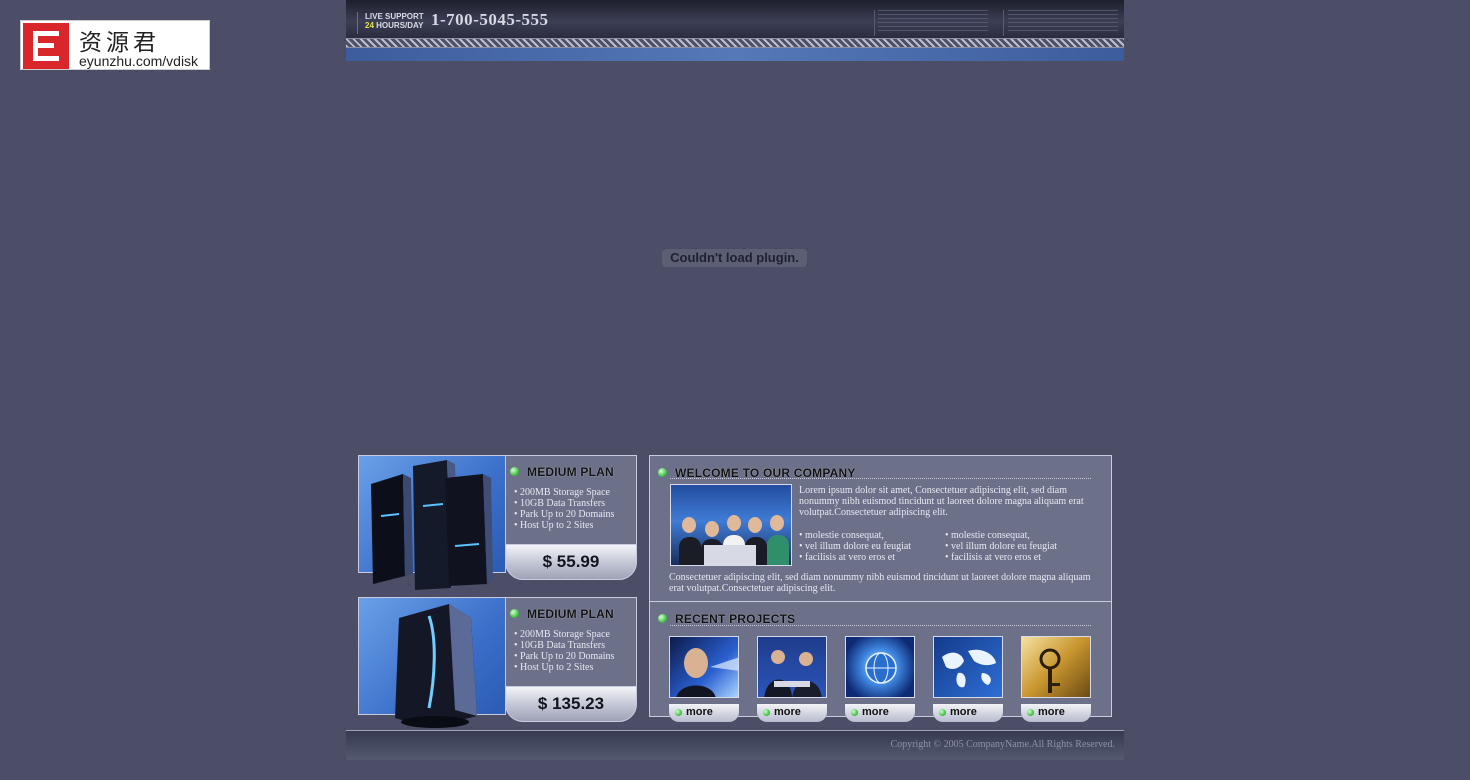 This screenshot has height=780, width=1470. What do you see at coordinates (707, 672) in the screenshot?
I see `businessman-icon` at bounding box center [707, 672].